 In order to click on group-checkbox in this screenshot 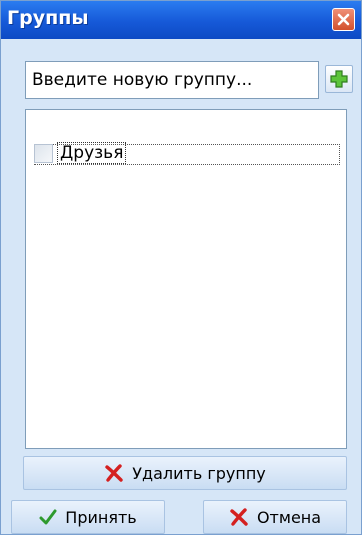, I will do `click(43, 153)`.